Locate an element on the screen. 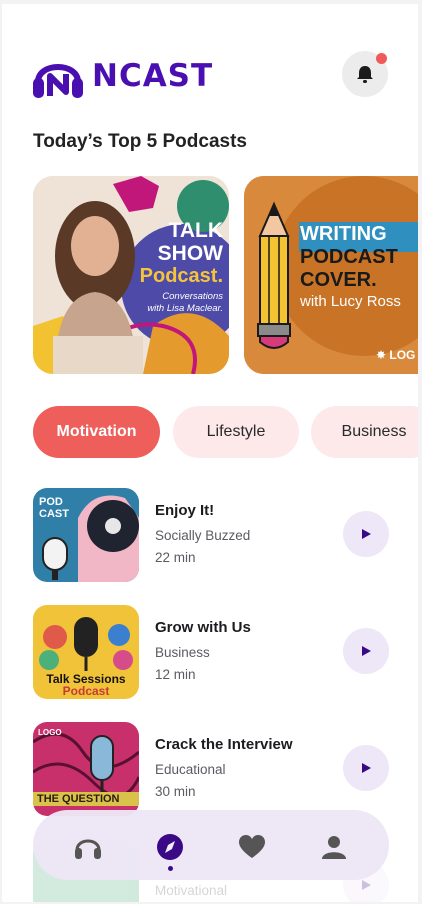 This screenshot has width=422, height=904. thumbnail-text: Talk Sessions Podcast is located at coordinates (86, 685).